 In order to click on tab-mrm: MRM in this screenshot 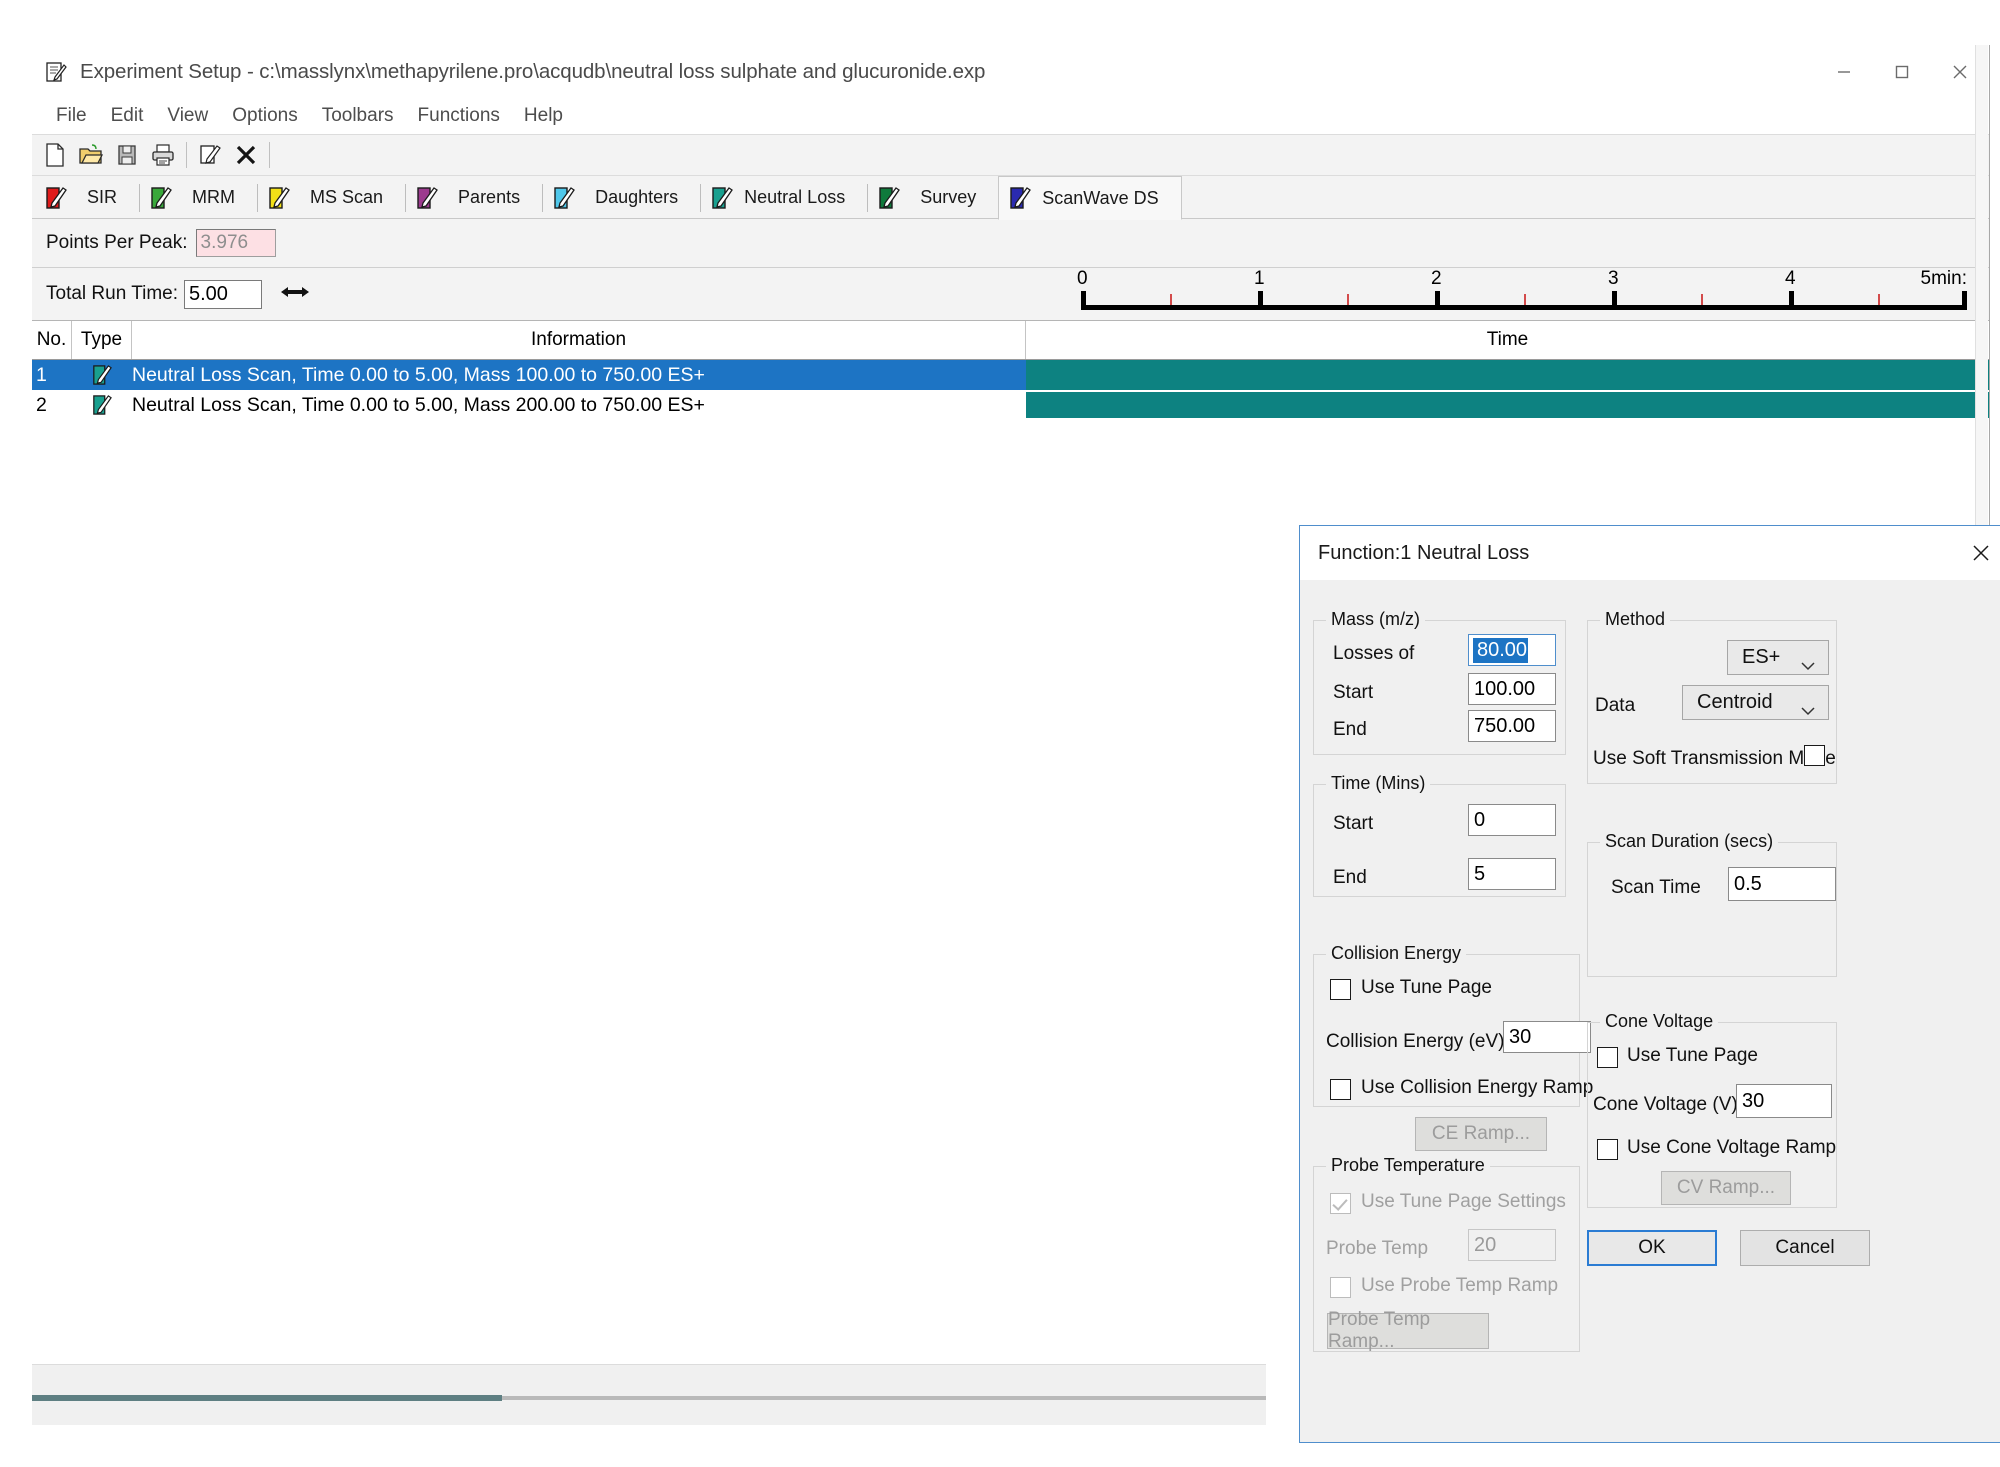, I will do `click(198, 197)`.